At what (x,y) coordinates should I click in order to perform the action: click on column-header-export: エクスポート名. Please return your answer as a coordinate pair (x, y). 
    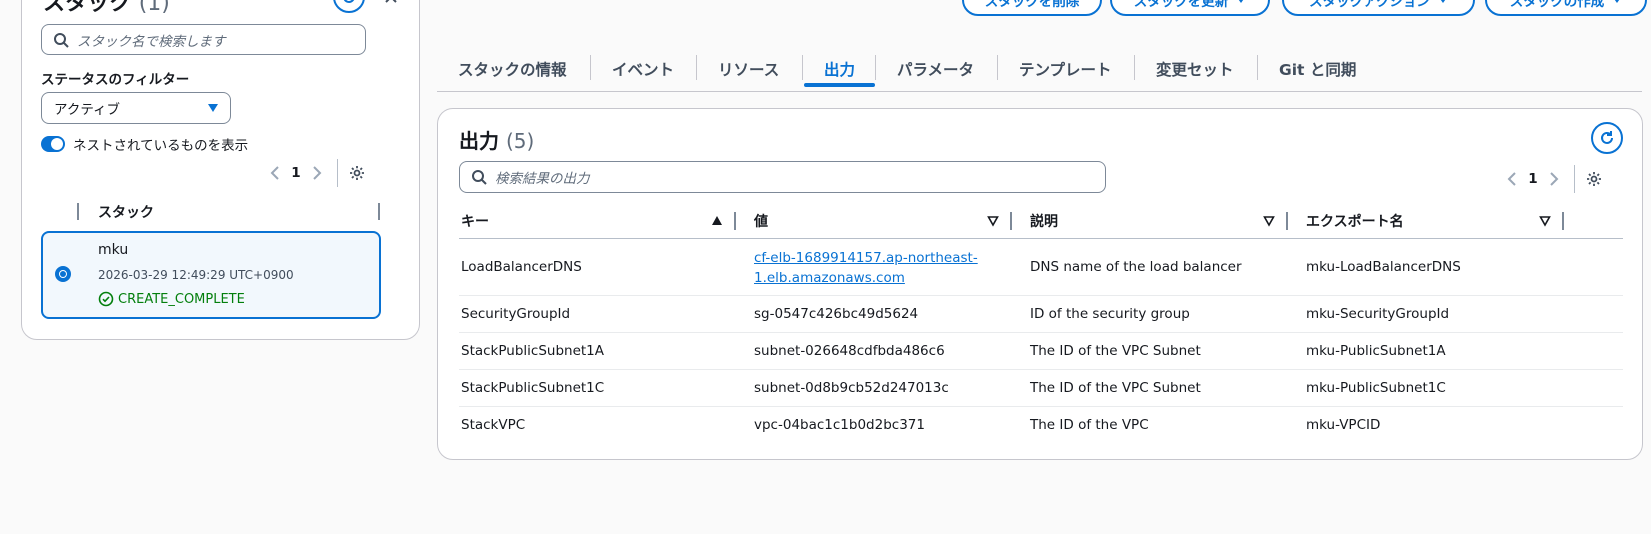
    Looking at the image, I should click on (1355, 221).